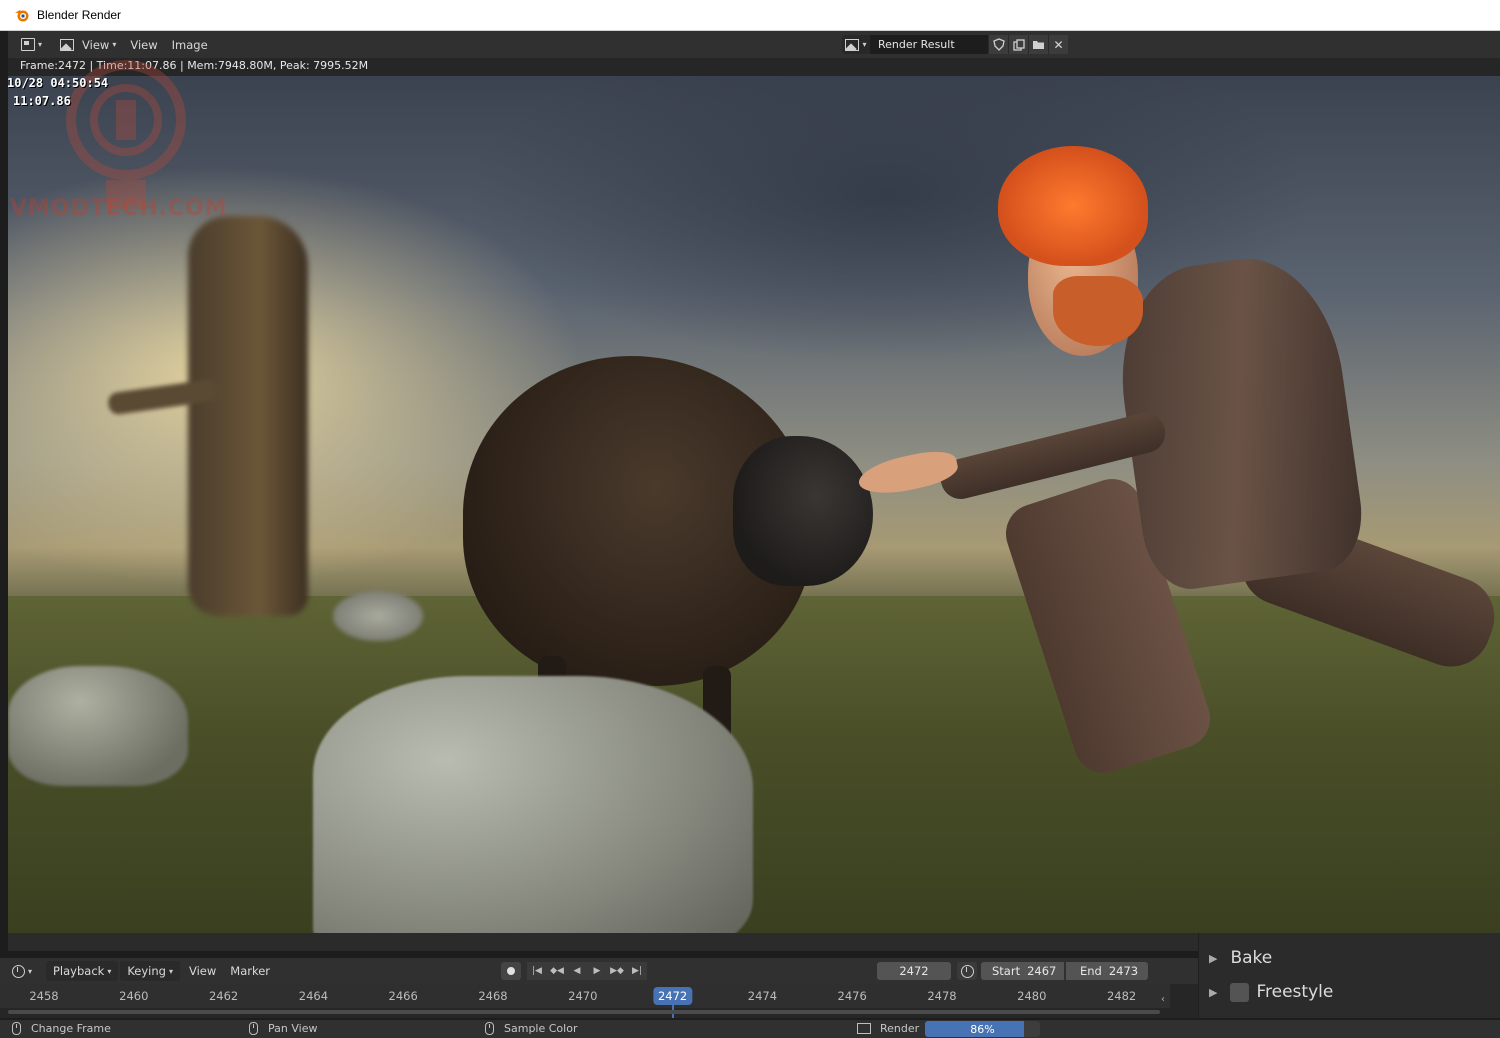  I want to click on man-beard, so click(1098, 311).